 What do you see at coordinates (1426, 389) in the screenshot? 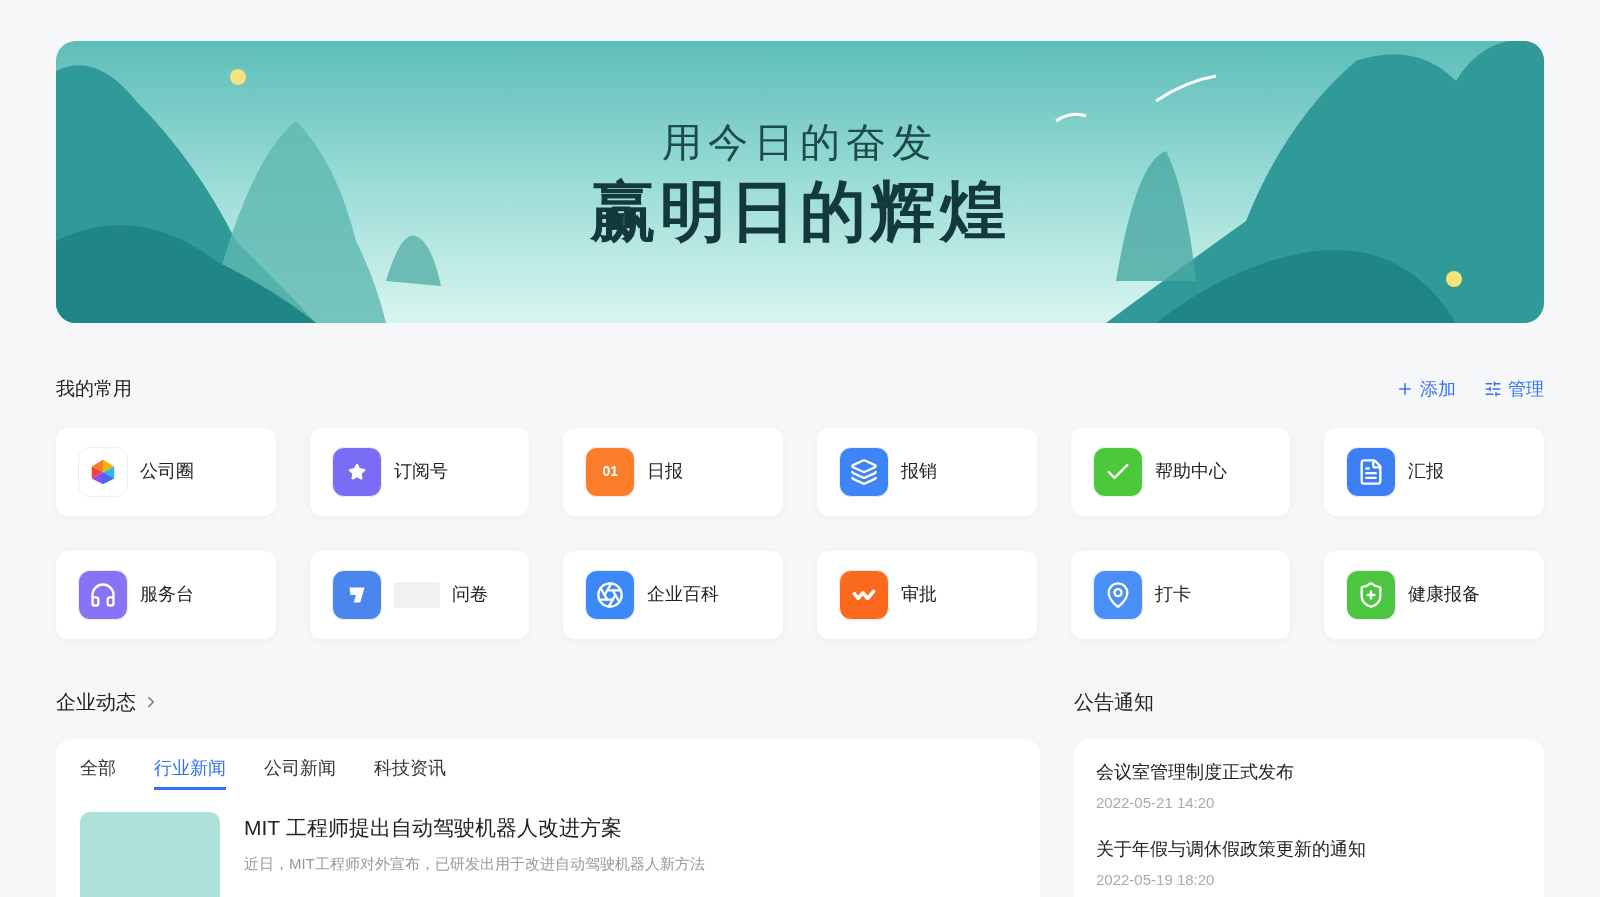
I see `header-action-link: 添加` at bounding box center [1426, 389].